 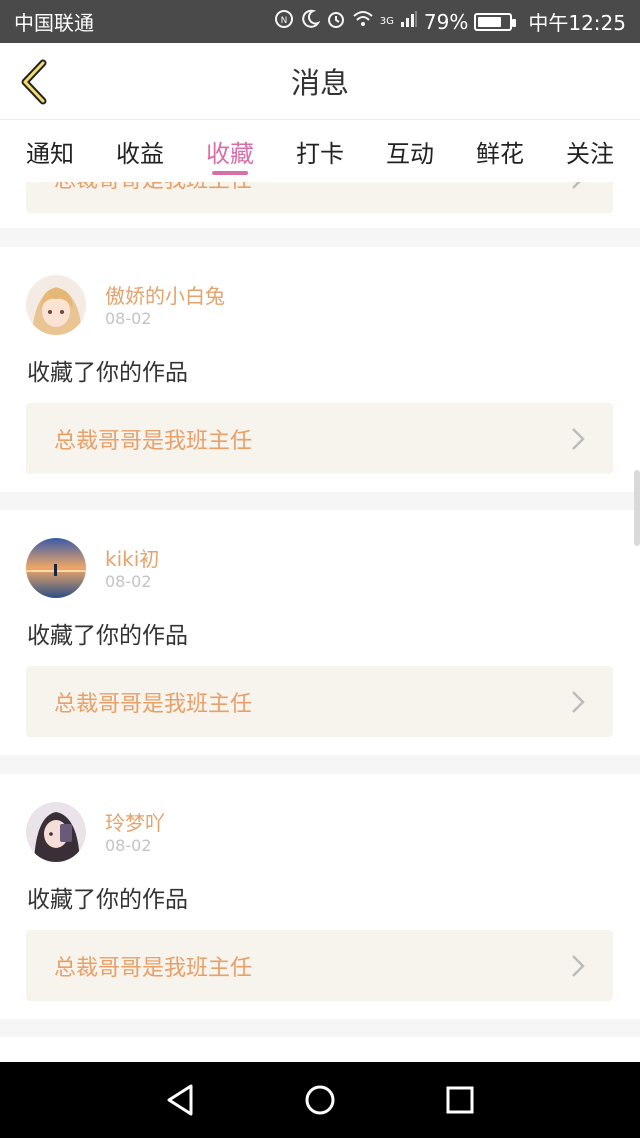 What do you see at coordinates (140, 151) in the screenshot?
I see `tab-earnings: 收益` at bounding box center [140, 151].